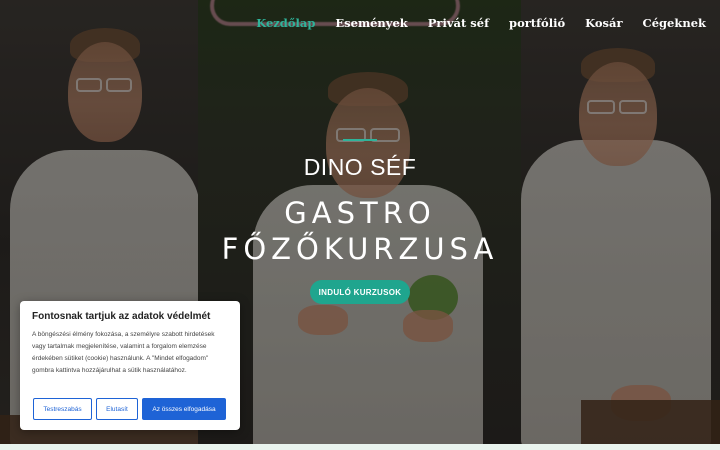 The width and height of the screenshot is (720, 450). I want to click on nav-item-esemenyek: Események, so click(371, 23).